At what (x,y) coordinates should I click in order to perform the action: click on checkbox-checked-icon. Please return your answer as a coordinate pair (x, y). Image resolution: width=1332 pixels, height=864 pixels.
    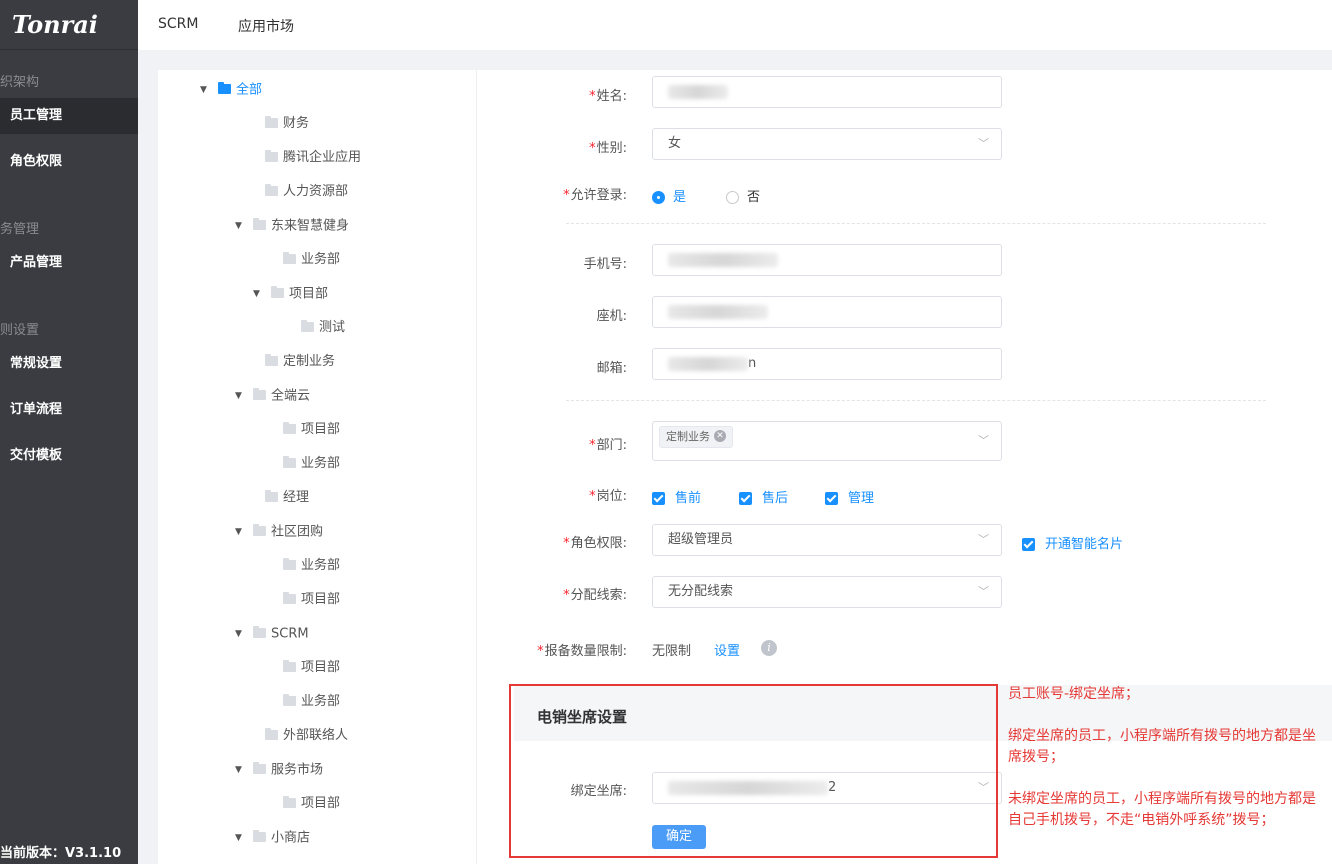
    Looking at the image, I should click on (1028, 544).